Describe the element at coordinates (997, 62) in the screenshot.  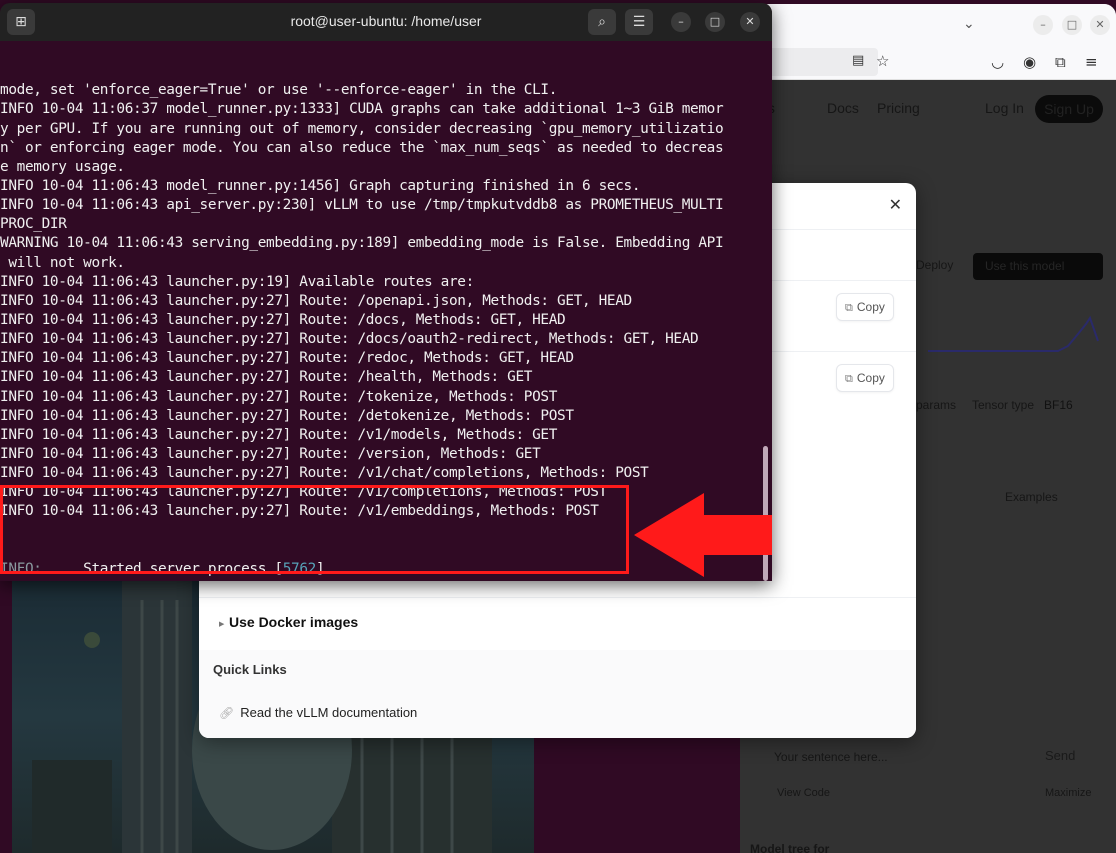
I see `pocket-icon: ◡` at that location.